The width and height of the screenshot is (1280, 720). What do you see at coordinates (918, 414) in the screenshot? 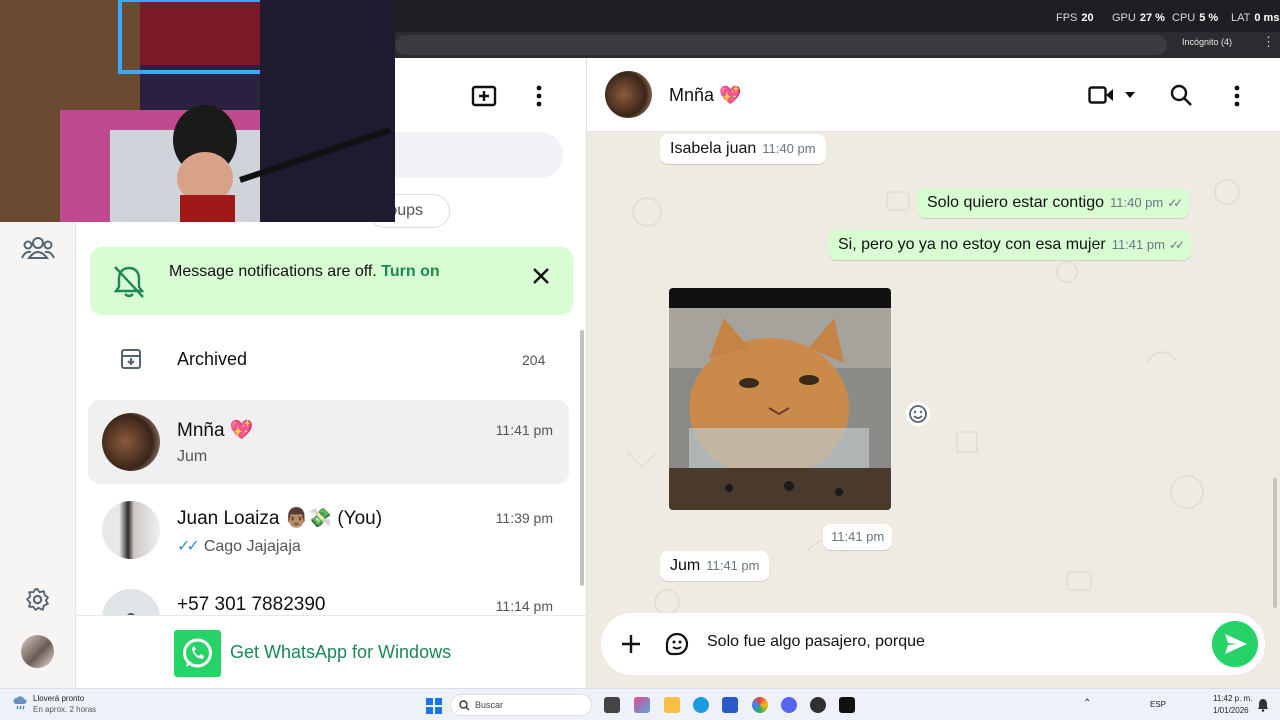
I see `react-emoji-icon` at bounding box center [918, 414].